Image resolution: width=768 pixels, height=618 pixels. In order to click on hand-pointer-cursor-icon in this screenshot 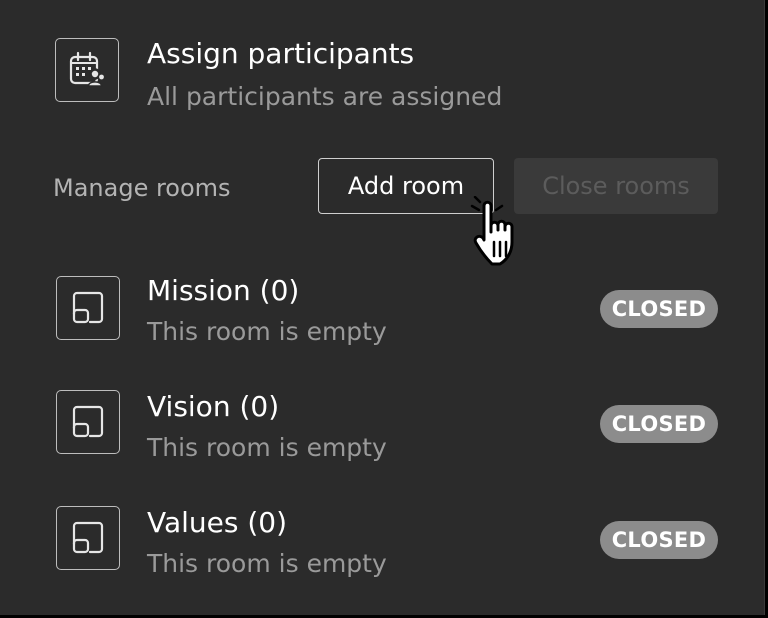, I will do `click(492, 231)`.